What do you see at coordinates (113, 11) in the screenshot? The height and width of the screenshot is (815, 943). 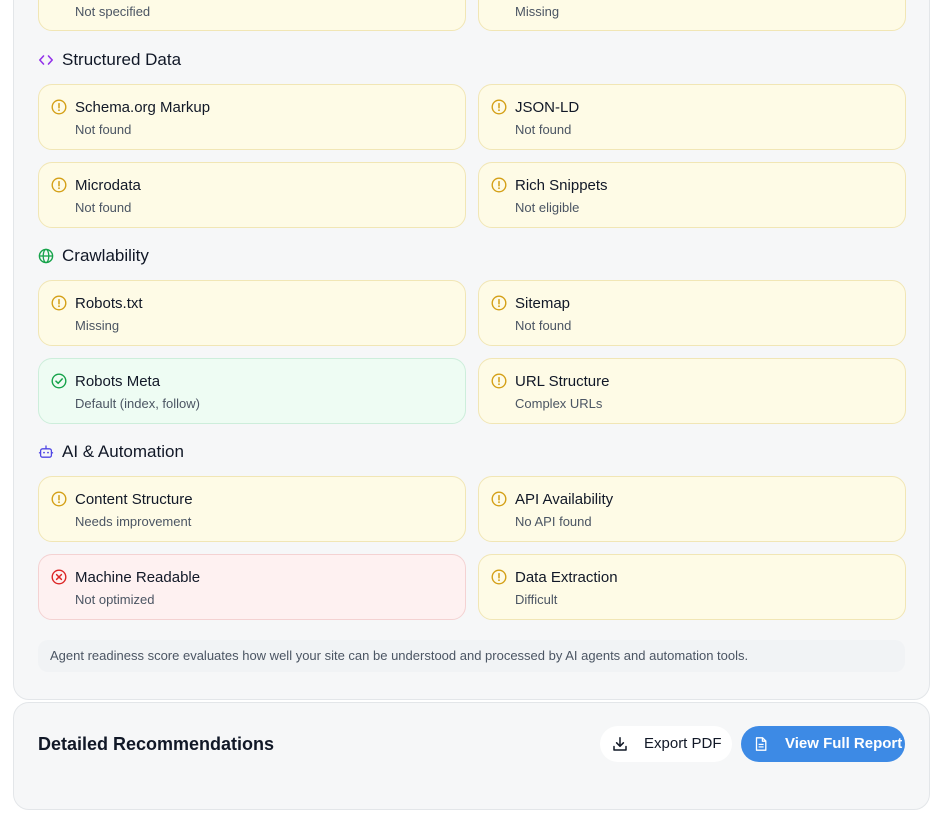 I see `card-subtitle: Not specified` at bounding box center [113, 11].